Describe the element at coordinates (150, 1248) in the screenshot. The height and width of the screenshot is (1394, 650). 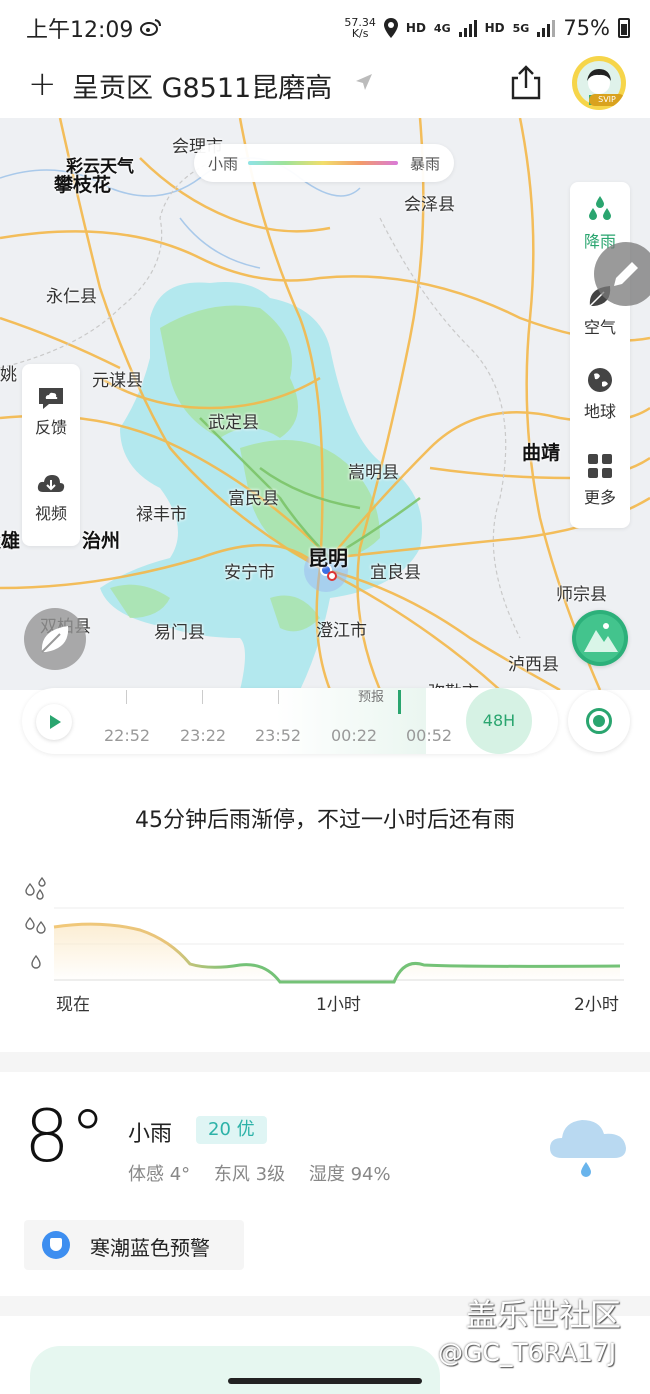
I see `alert-text: 寒潮蓝色预警` at that location.